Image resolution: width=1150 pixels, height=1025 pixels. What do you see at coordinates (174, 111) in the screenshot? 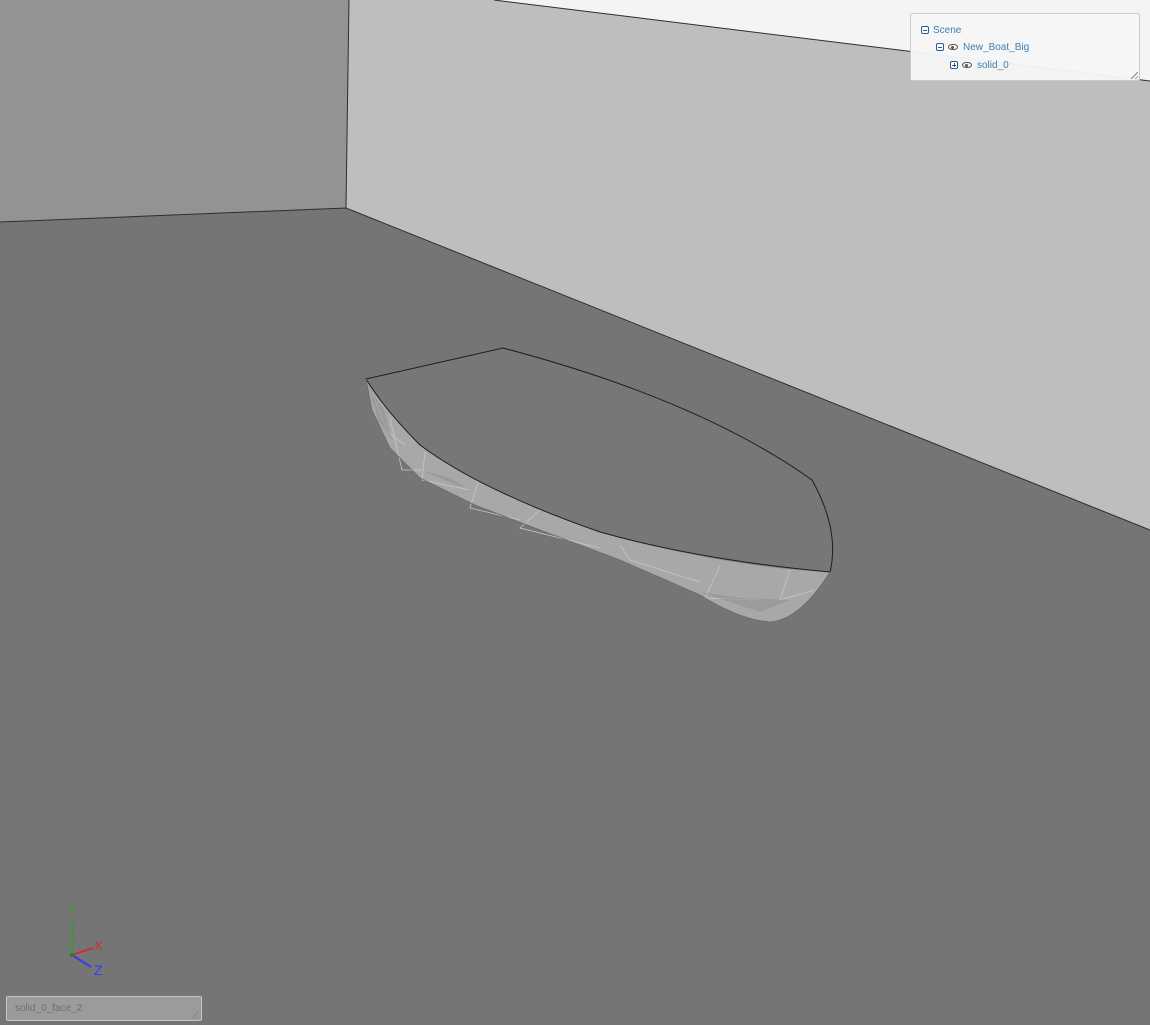
I see `left-wall` at bounding box center [174, 111].